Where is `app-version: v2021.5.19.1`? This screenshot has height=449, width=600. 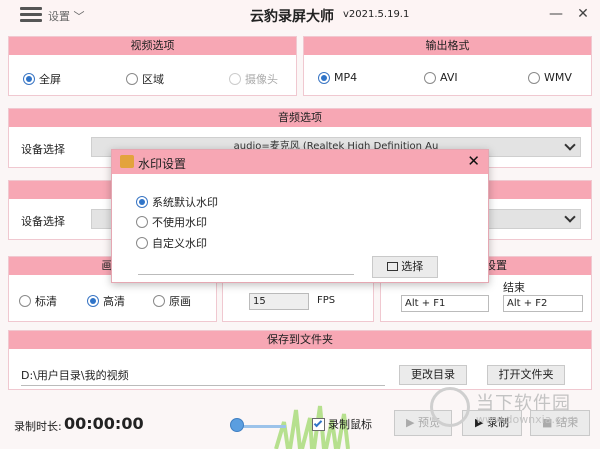 app-version: v2021.5.19.1 is located at coordinates (376, 14).